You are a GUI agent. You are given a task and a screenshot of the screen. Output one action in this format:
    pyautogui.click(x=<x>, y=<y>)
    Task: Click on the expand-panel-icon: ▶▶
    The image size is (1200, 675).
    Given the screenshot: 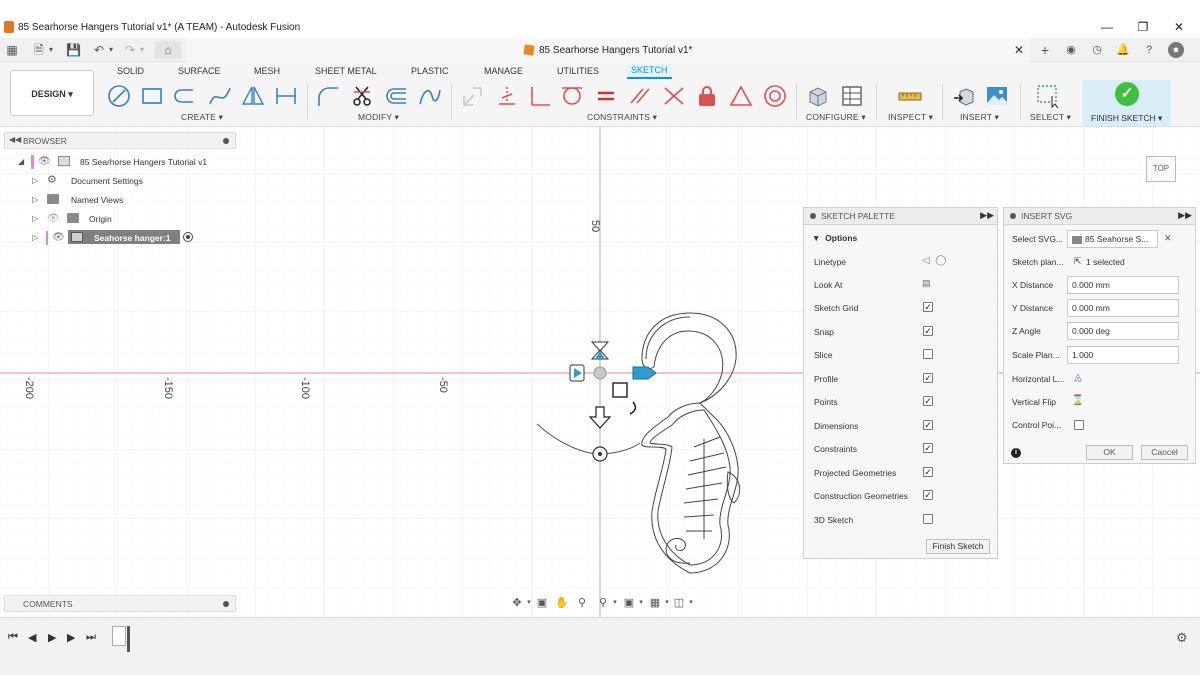 What is the action you would take?
    pyautogui.click(x=987, y=215)
    